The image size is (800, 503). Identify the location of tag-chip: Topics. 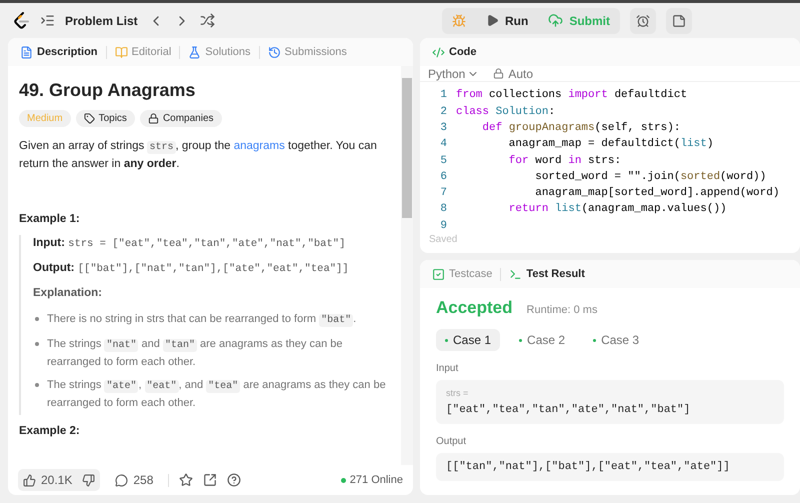
(105, 118).